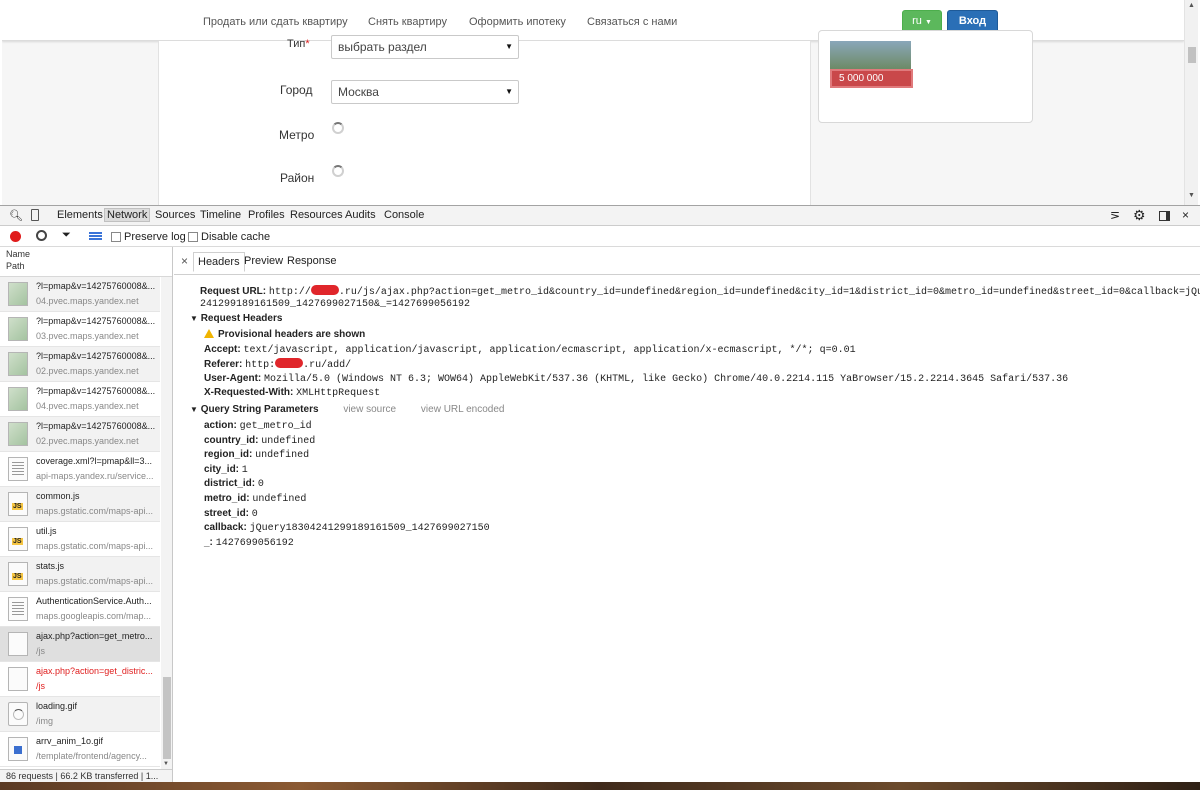 The width and height of the screenshot is (1200, 790). What do you see at coordinates (86, 254) in the screenshot?
I see `column-name-header: Name` at bounding box center [86, 254].